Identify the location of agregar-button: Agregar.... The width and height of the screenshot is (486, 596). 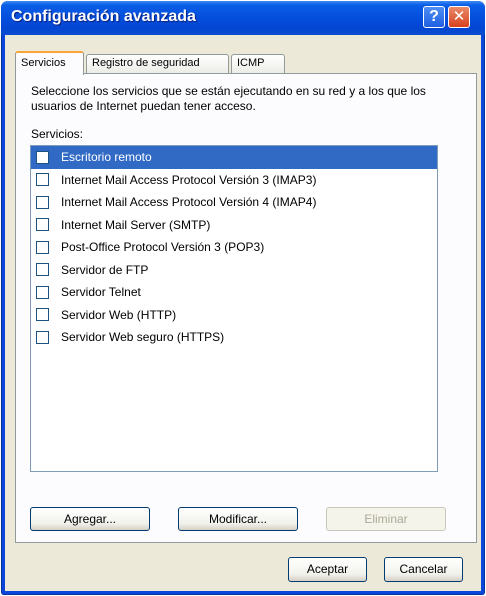
(90, 519).